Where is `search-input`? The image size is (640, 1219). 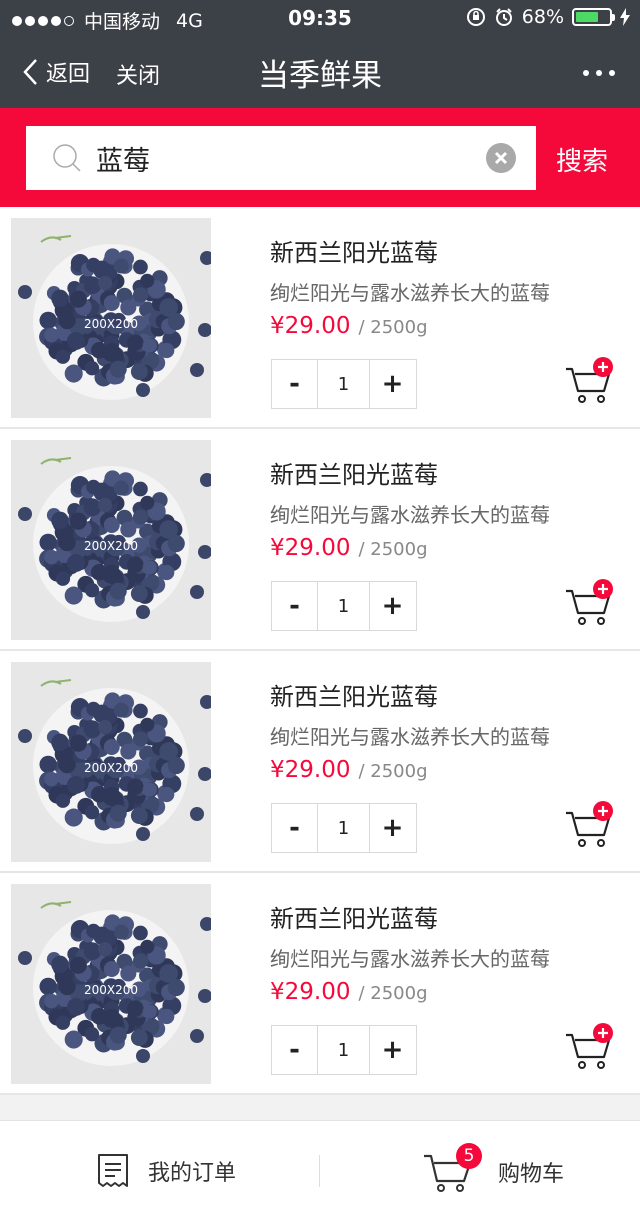
search-input is located at coordinates (286, 158).